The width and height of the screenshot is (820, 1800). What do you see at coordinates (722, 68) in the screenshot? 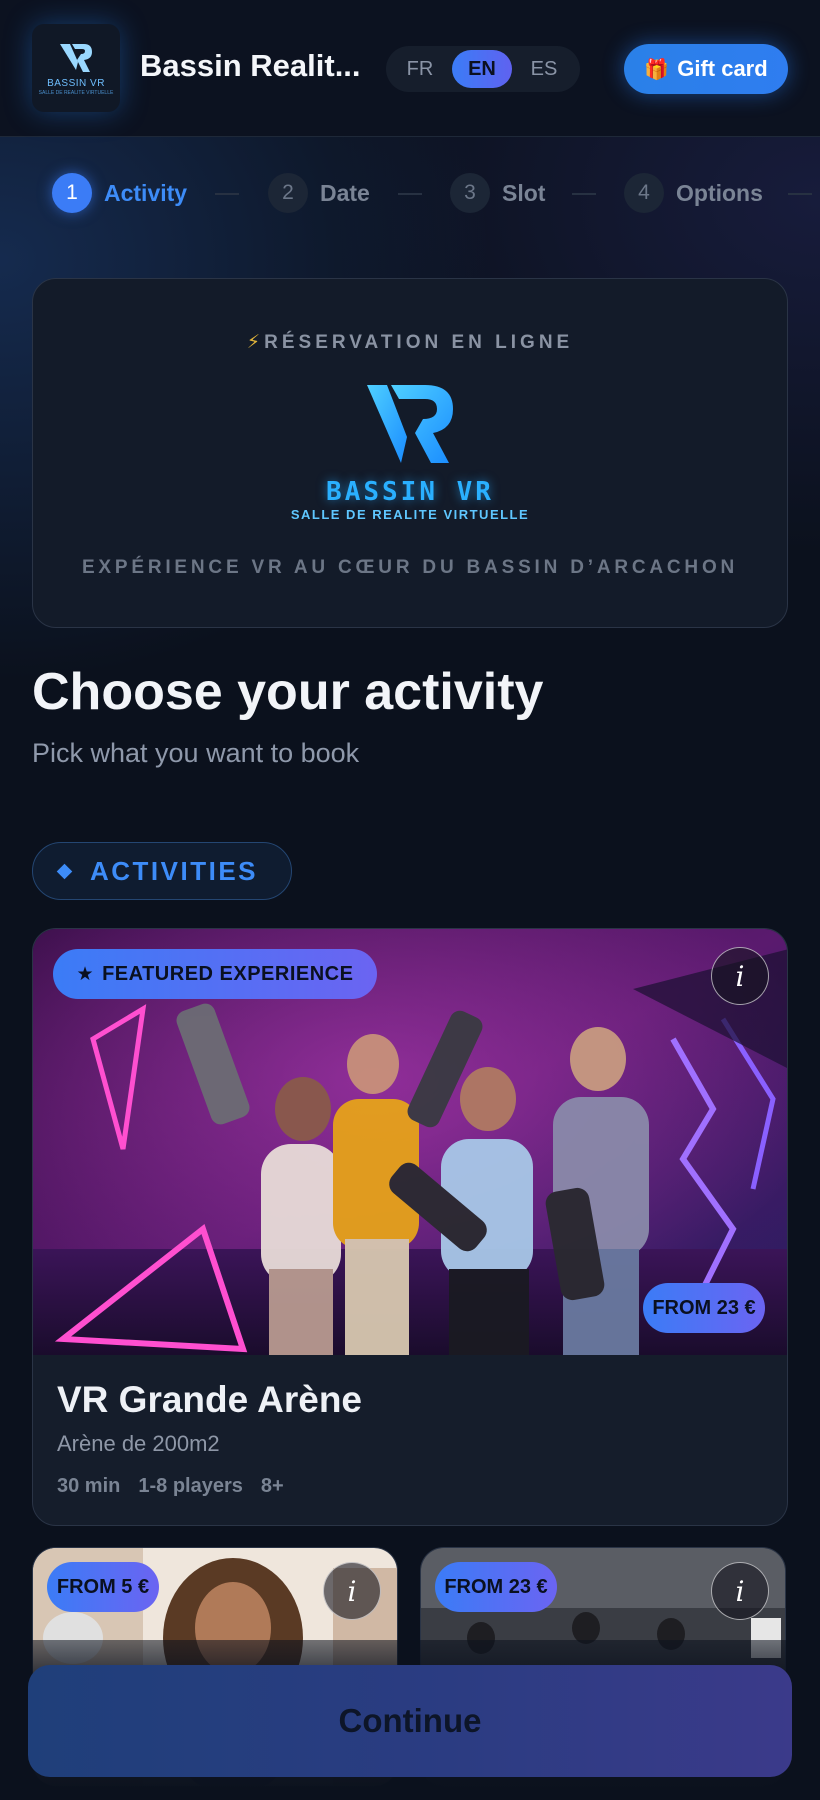
I see `gift-card-label: Gift card` at bounding box center [722, 68].